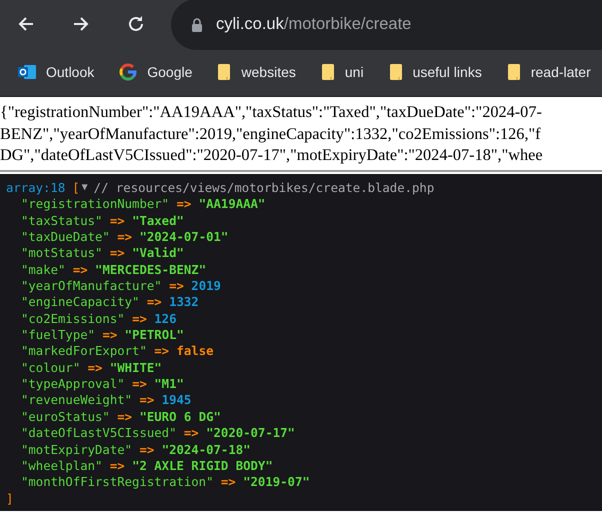  Describe the element at coordinates (102, 335) in the screenshot. I see `dump-entry: "fuelType" => "PETROL"` at that location.